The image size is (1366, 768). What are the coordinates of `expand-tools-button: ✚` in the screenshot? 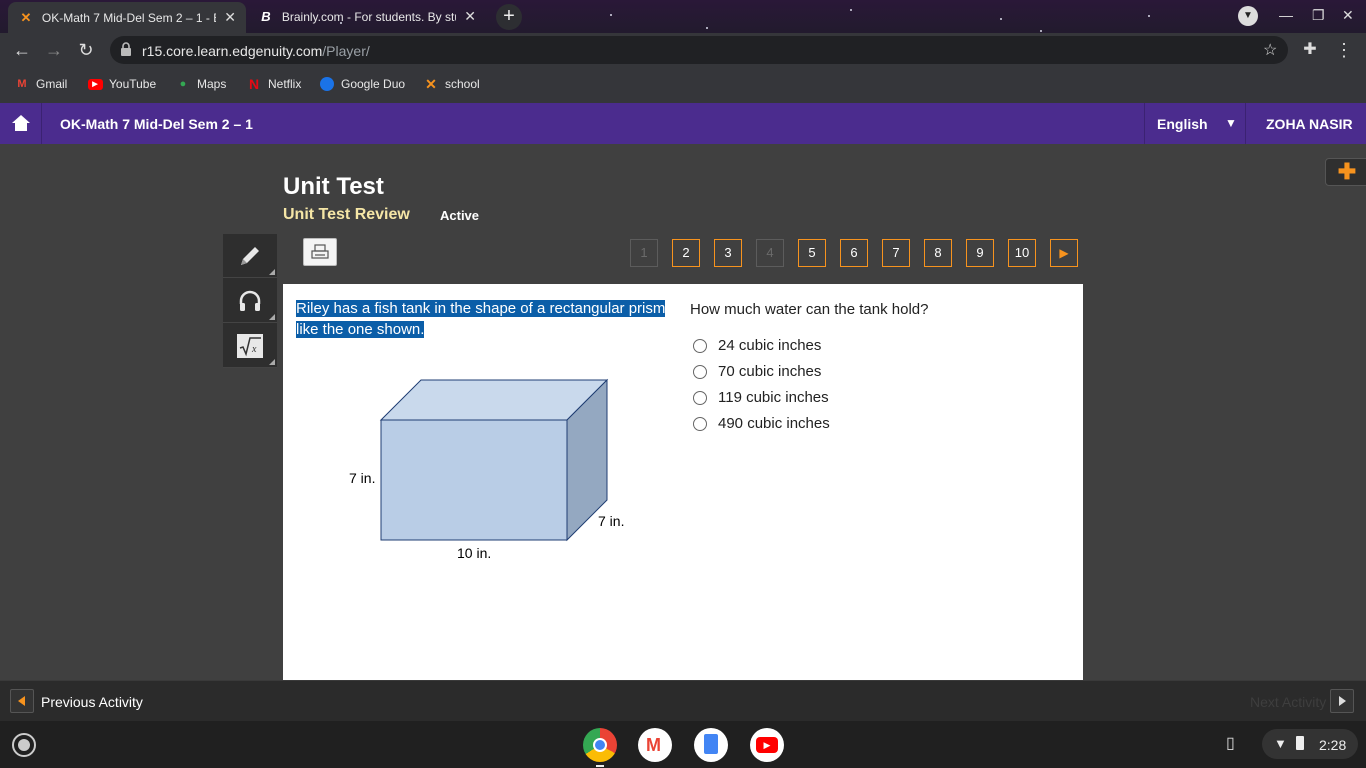 It's located at (1345, 172).